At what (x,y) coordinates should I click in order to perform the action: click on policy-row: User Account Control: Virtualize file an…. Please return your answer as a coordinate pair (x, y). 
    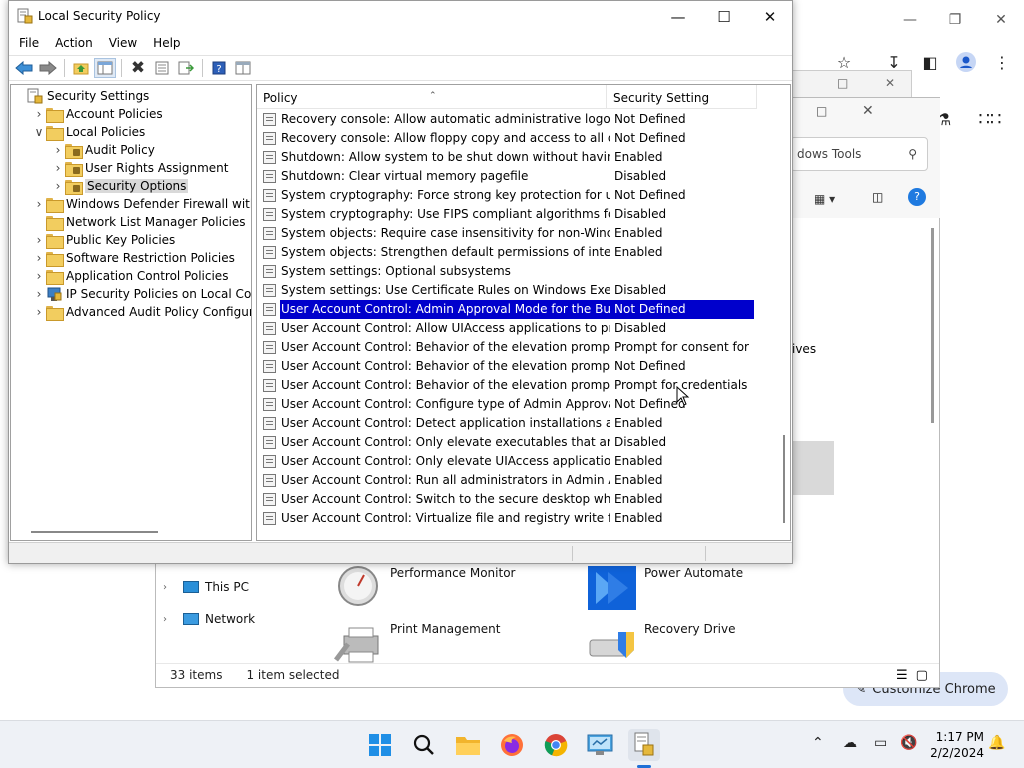
    Looking at the image, I should click on (508, 518).